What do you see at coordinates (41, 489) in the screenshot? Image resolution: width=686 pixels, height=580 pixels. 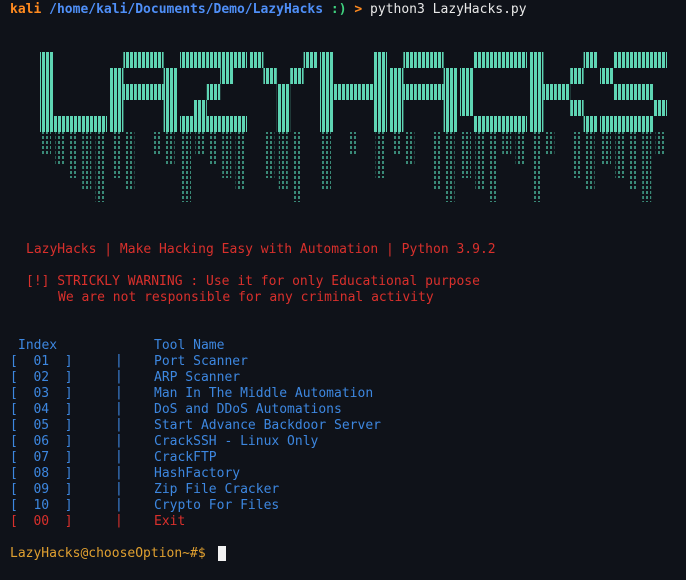 I see `menu-item-index: [ 09 ]` at bounding box center [41, 489].